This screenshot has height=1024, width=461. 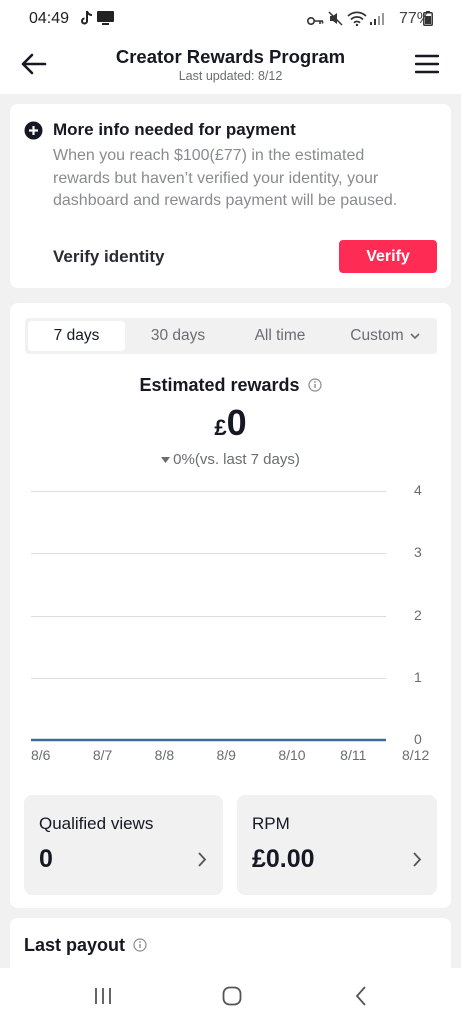 I want to click on home-icon, so click(x=232, y=998).